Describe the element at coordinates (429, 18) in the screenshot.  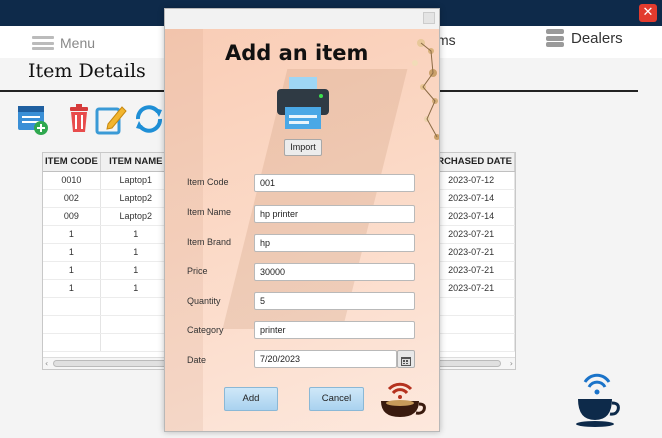
I see `dialog-close-button` at that location.